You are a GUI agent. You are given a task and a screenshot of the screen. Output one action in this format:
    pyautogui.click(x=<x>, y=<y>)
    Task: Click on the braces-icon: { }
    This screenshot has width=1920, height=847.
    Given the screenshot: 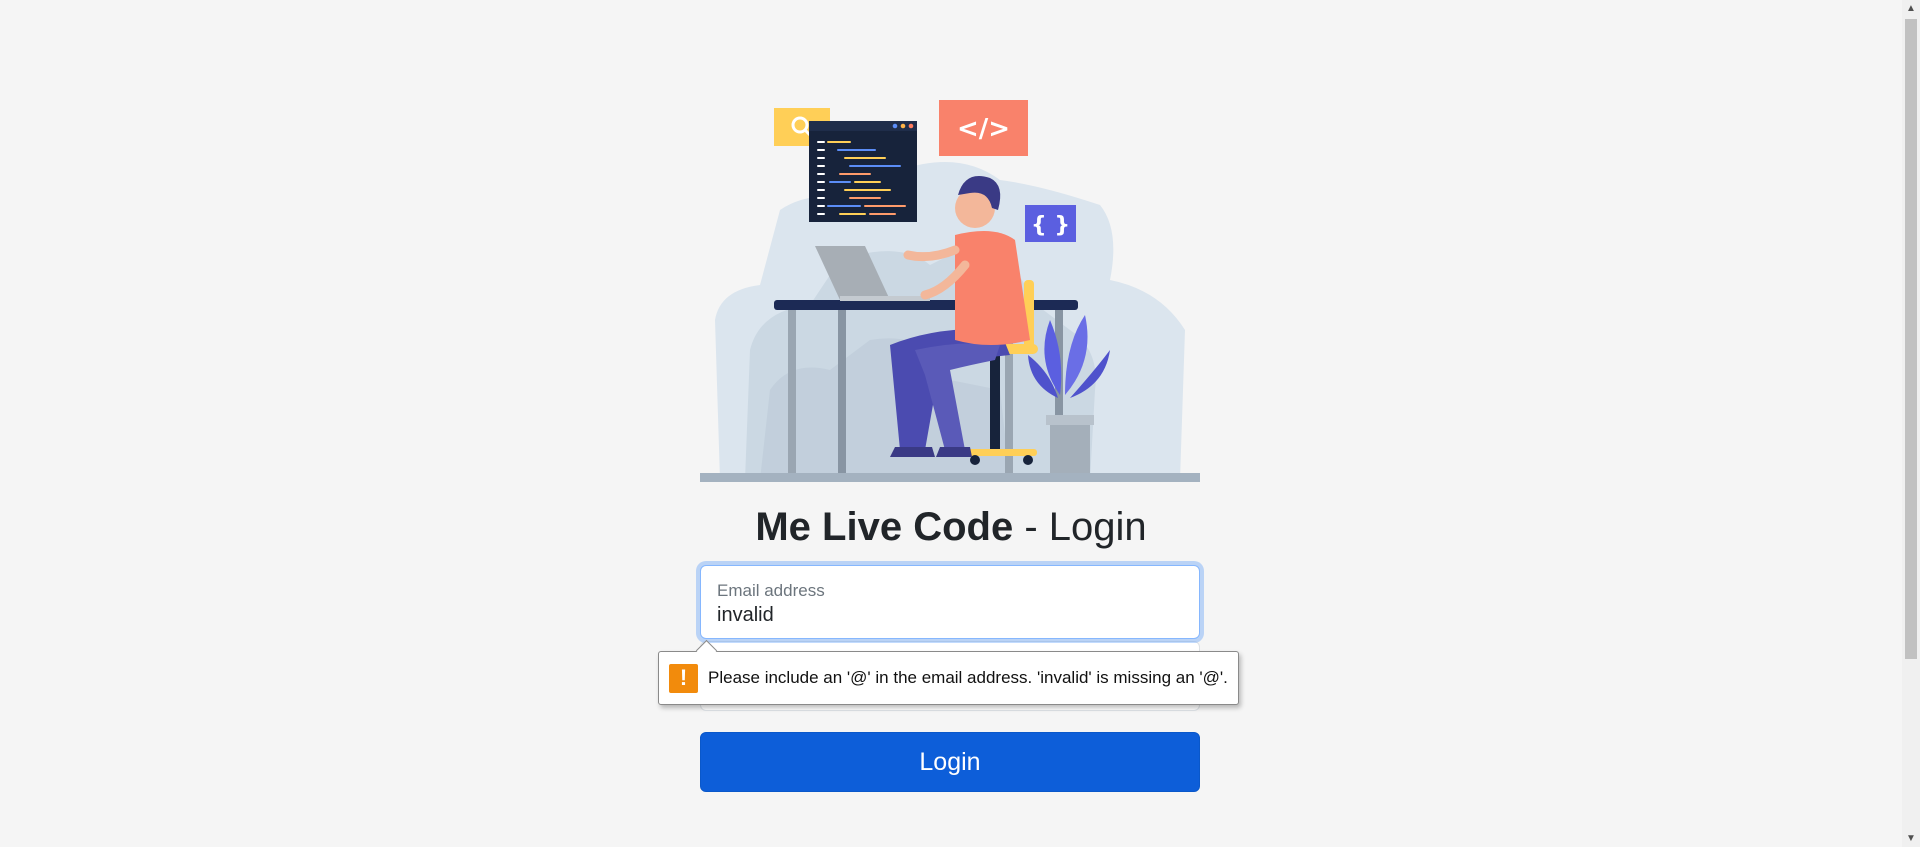 What is the action you would take?
    pyautogui.click(x=1050, y=223)
    